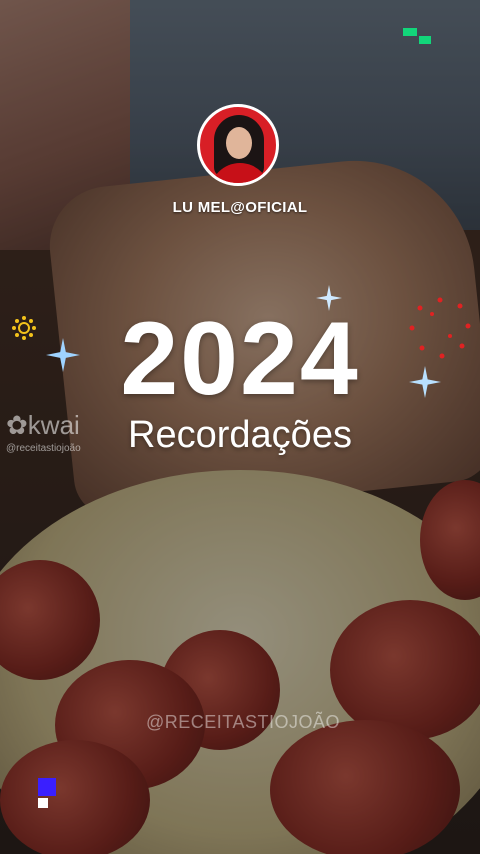 Image resolution: width=480 pixels, height=854 pixels. I want to click on kwai-watermark: ✿kwai @receitastiojoão, so click(43, 432).